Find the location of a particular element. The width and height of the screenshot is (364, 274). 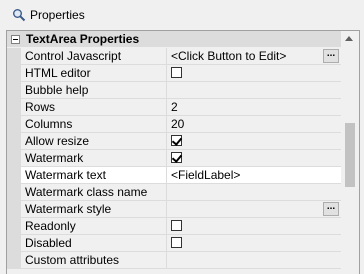

property-value-text: 20 is located at coordinates (178, 124).